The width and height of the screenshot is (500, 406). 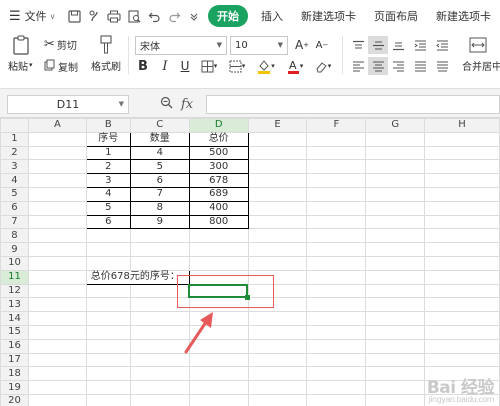 What do you see at coordinates (461, 399) in the screenshot?
I see `watermark-subtext: jingyan.baidu.com` at bounding box center [461, 399].